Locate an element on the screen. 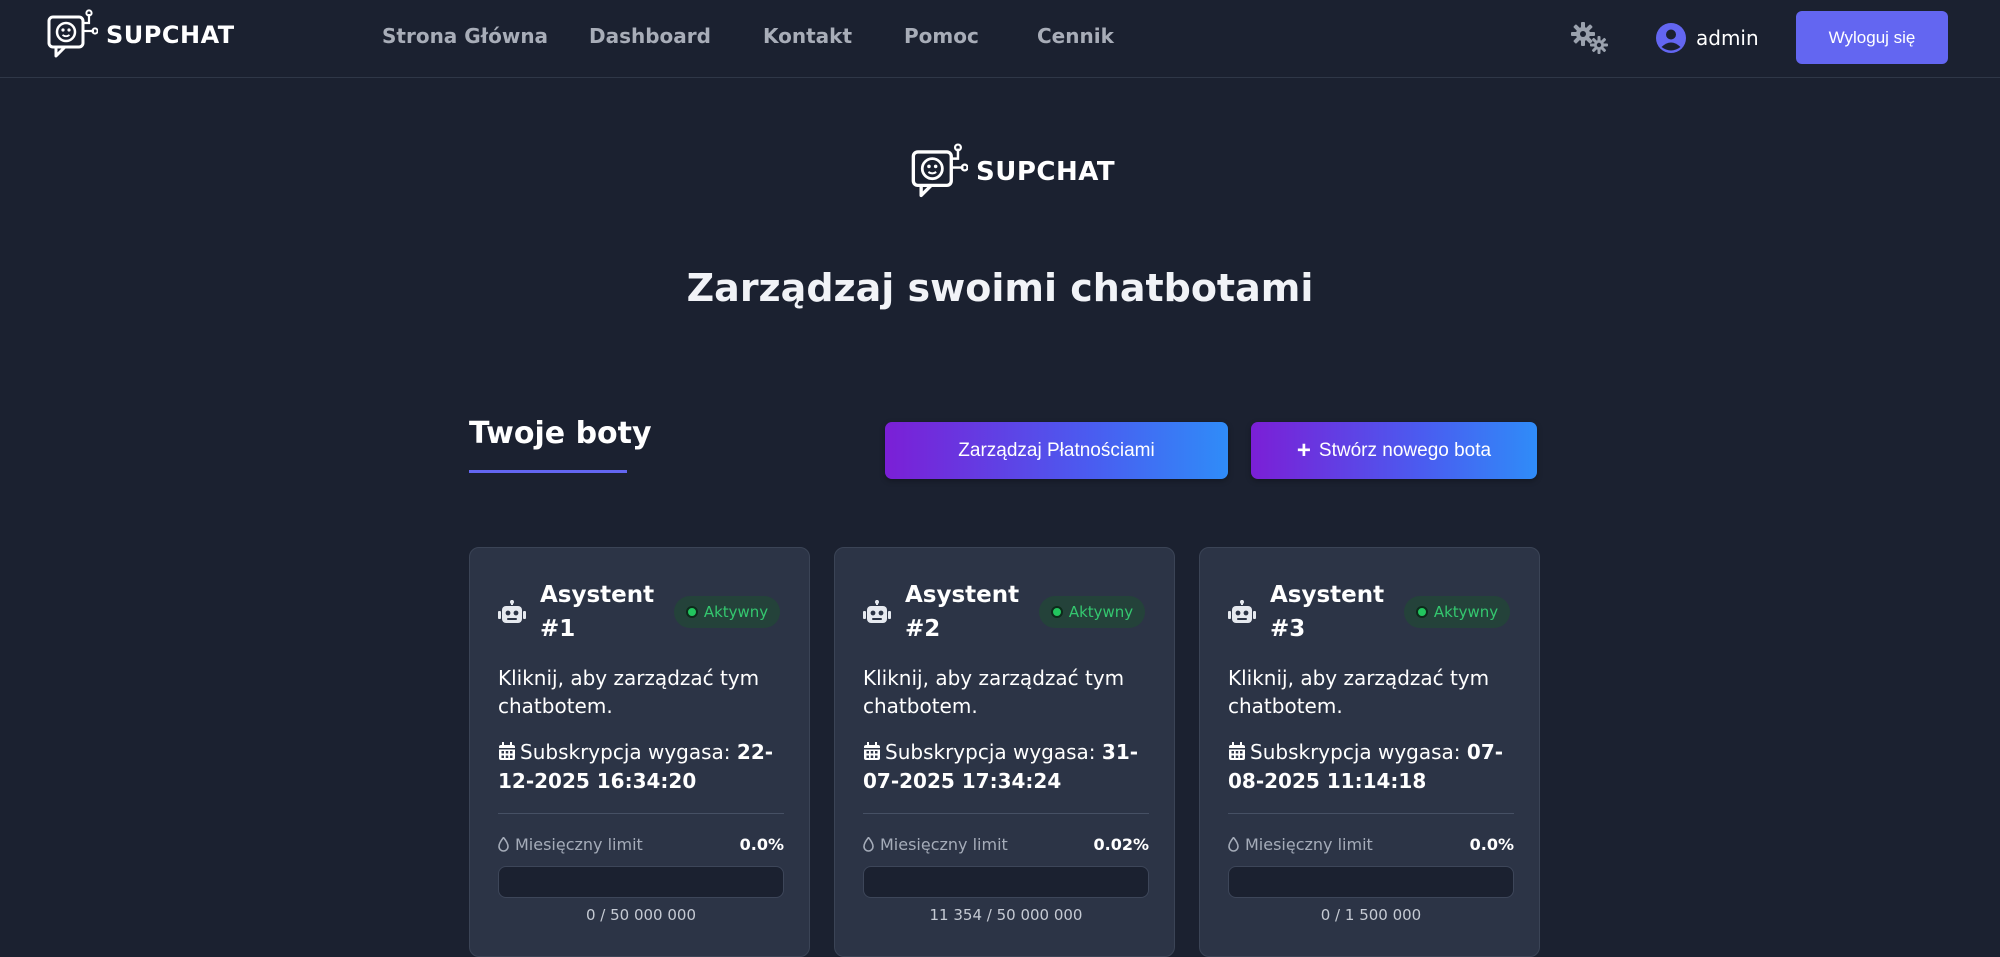  usage-count: 11 354 / 50 000 000 is located at coordinates (1006, 915).